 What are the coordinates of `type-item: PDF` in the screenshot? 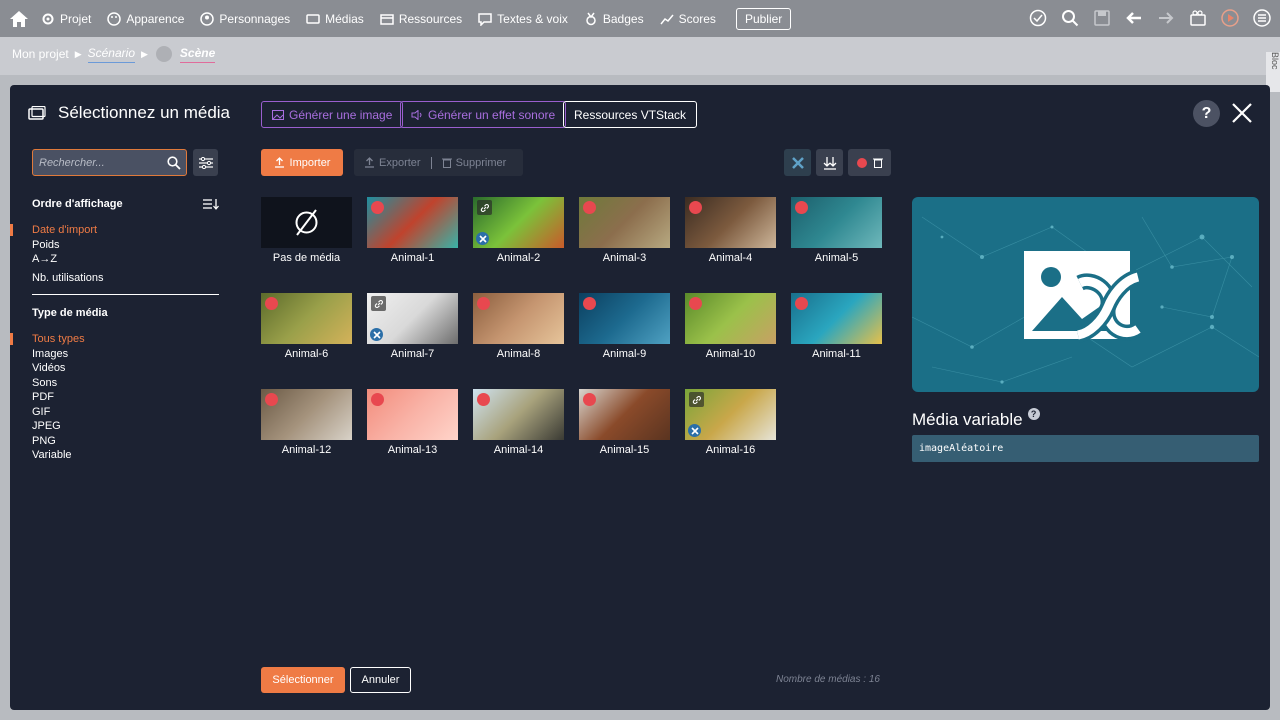 It's located at (58, 397).